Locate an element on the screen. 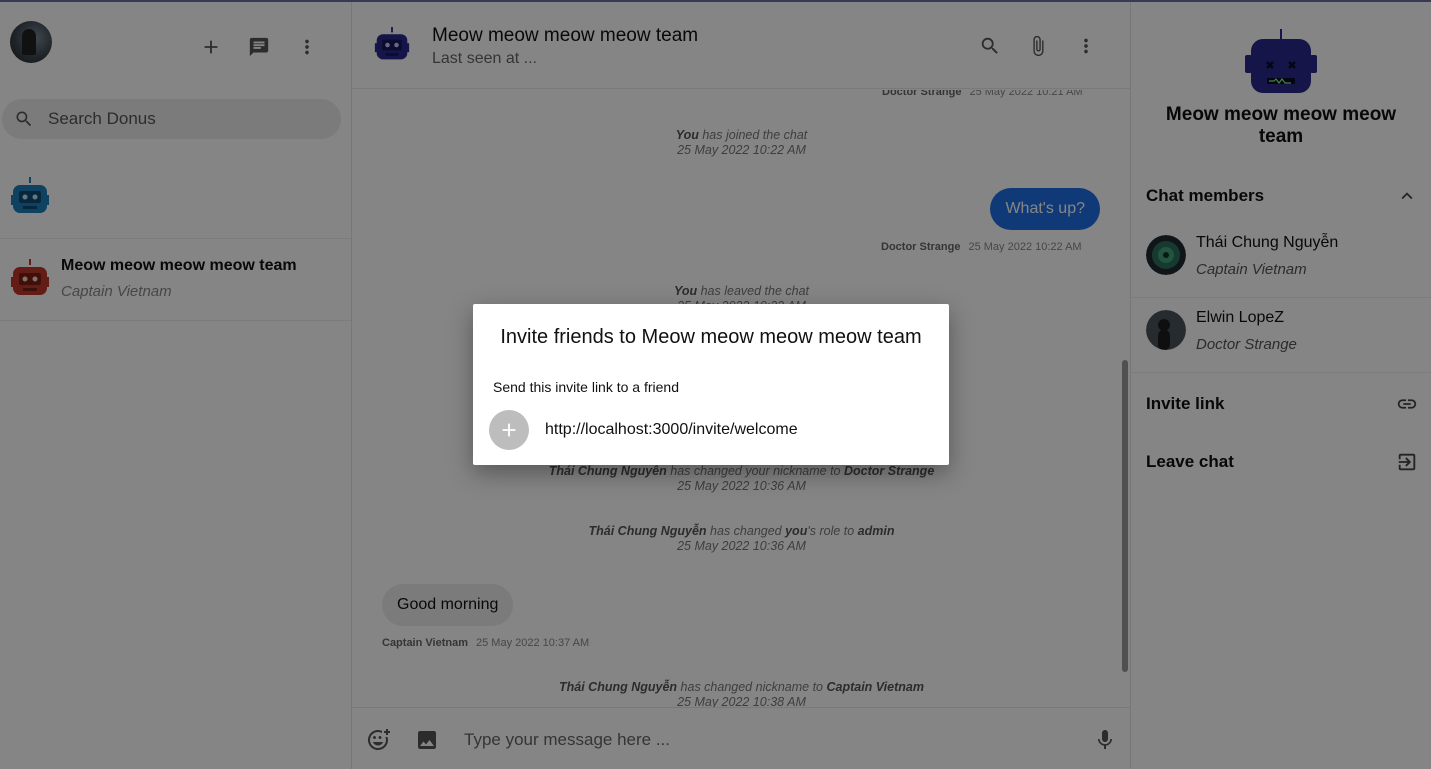 The height and width of the screenshot is (769, 1431). plus-icon is located at coordinates (509, 430).